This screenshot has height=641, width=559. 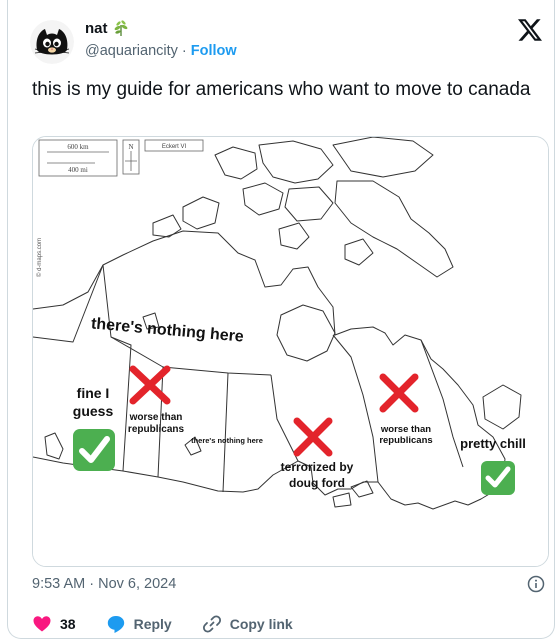 I want to click on projection-label: Eckert VI, so click(x=174, y=147).